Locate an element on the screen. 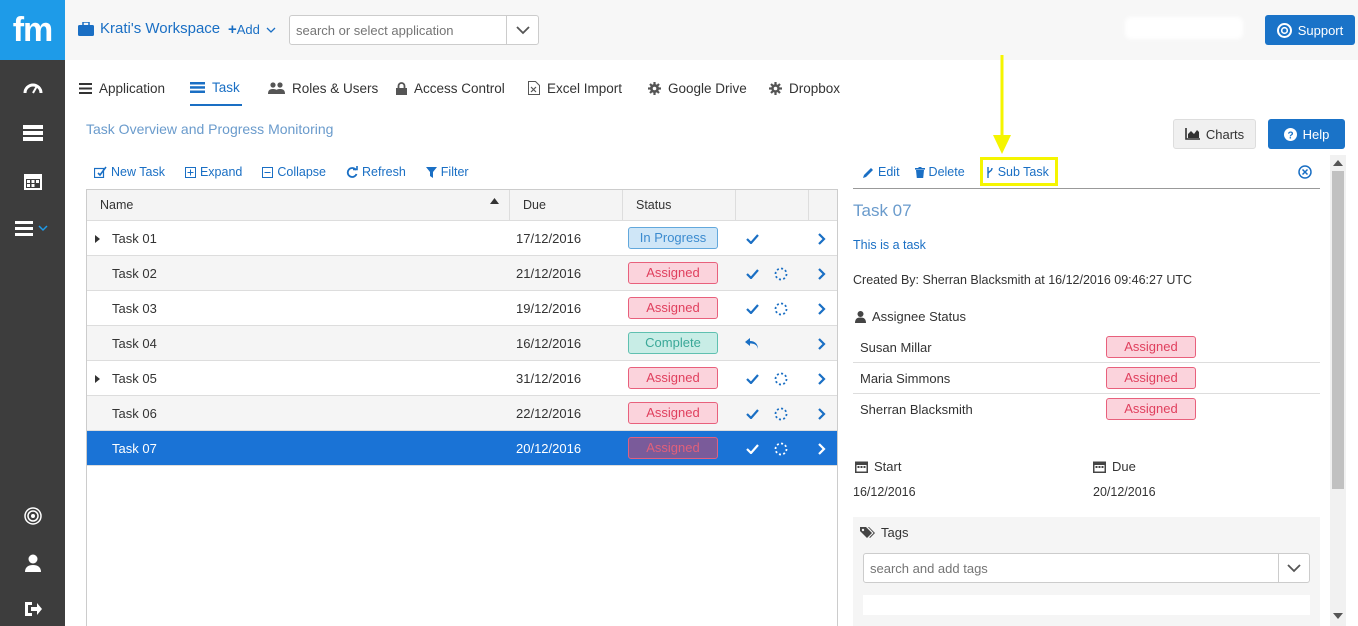 The image size is (1358, 626). edit-label: Edit is located at coordinates (889, 172).